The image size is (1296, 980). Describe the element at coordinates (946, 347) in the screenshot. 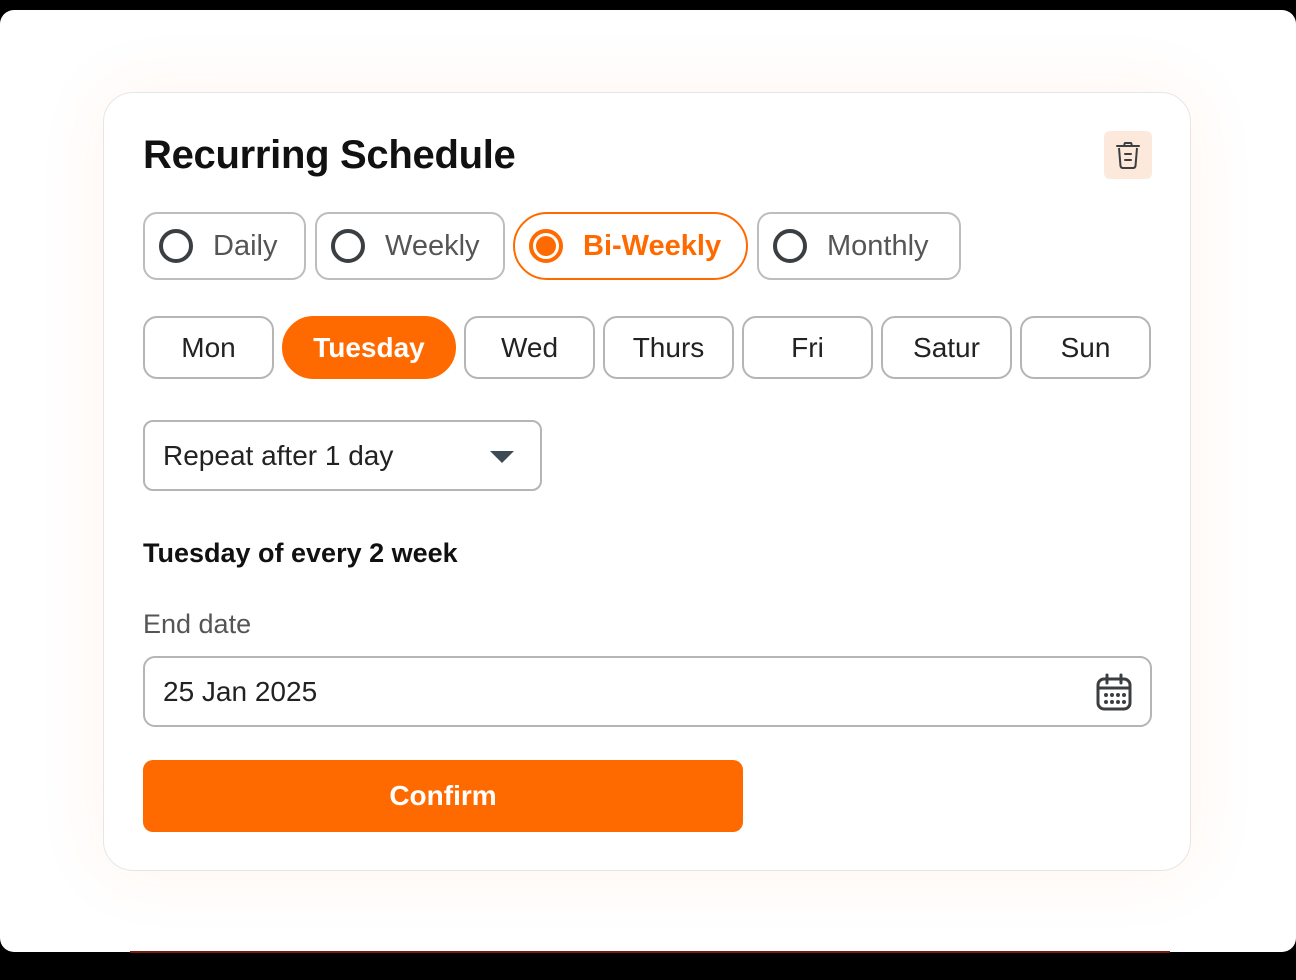

I see `day-button-satur: Satur` at that location.